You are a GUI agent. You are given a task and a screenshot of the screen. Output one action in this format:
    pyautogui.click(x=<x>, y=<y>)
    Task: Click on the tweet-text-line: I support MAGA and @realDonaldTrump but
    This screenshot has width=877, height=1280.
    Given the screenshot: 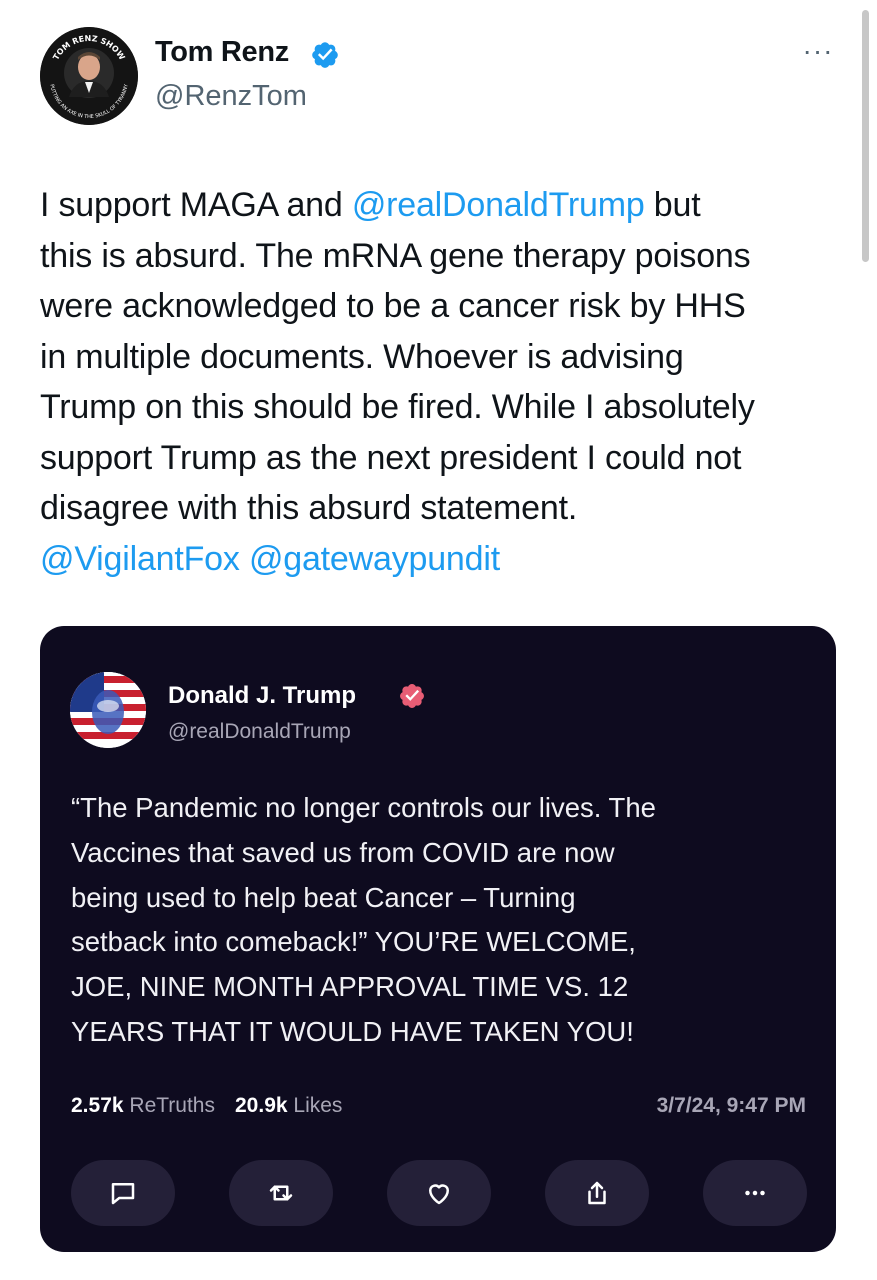 What is the action you would take?
    pyautogui.click(x=440, y=205)
    